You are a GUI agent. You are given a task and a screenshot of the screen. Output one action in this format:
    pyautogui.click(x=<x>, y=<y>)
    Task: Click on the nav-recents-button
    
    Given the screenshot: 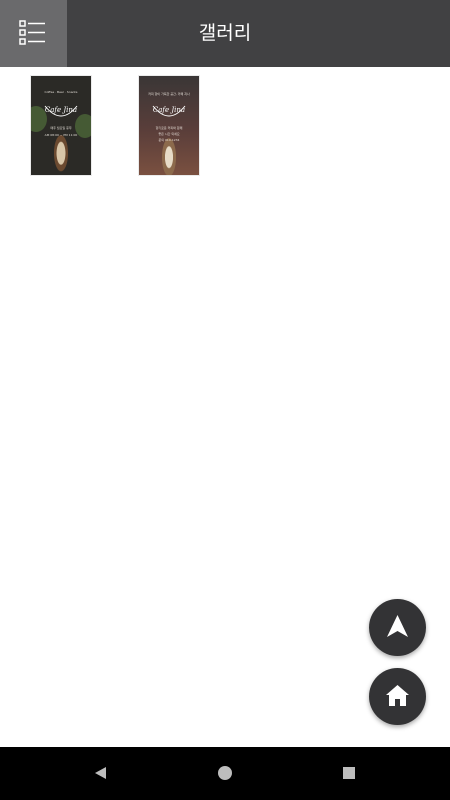 What is the action you would take?
    pyautogui.click(x=349, y=773)
    